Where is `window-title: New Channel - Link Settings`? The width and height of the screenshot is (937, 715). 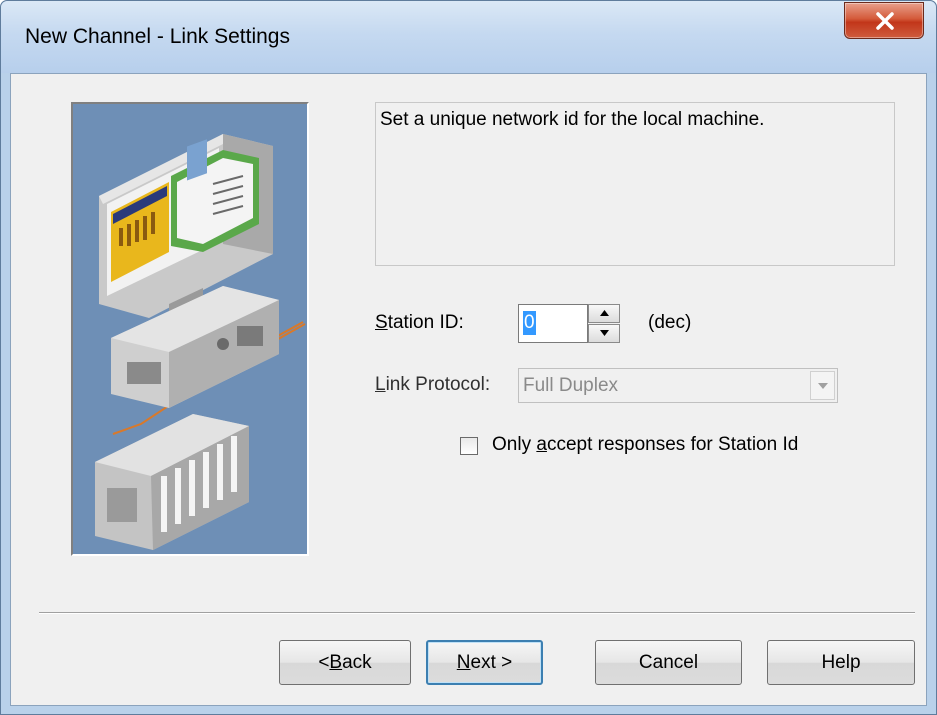
window-title: New Channel - Link Settings is located at coordinates (157, 36).